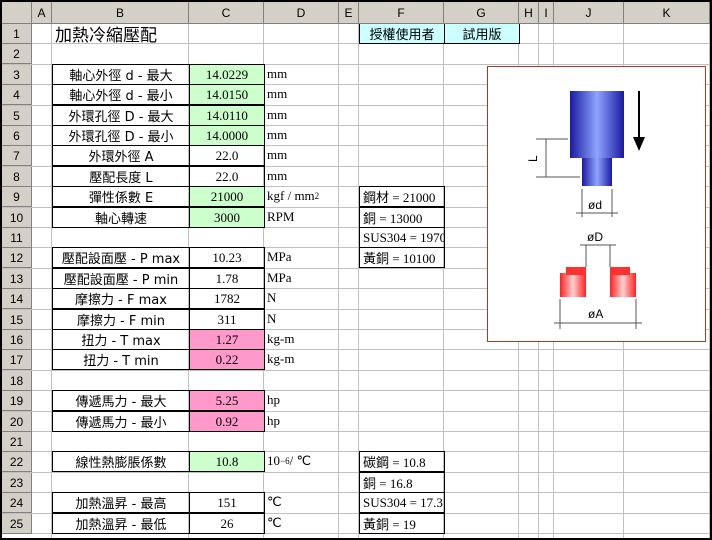  Describe the element at coordinates (17, 238) in the screenshot. I see `row-header: 11` at that location.